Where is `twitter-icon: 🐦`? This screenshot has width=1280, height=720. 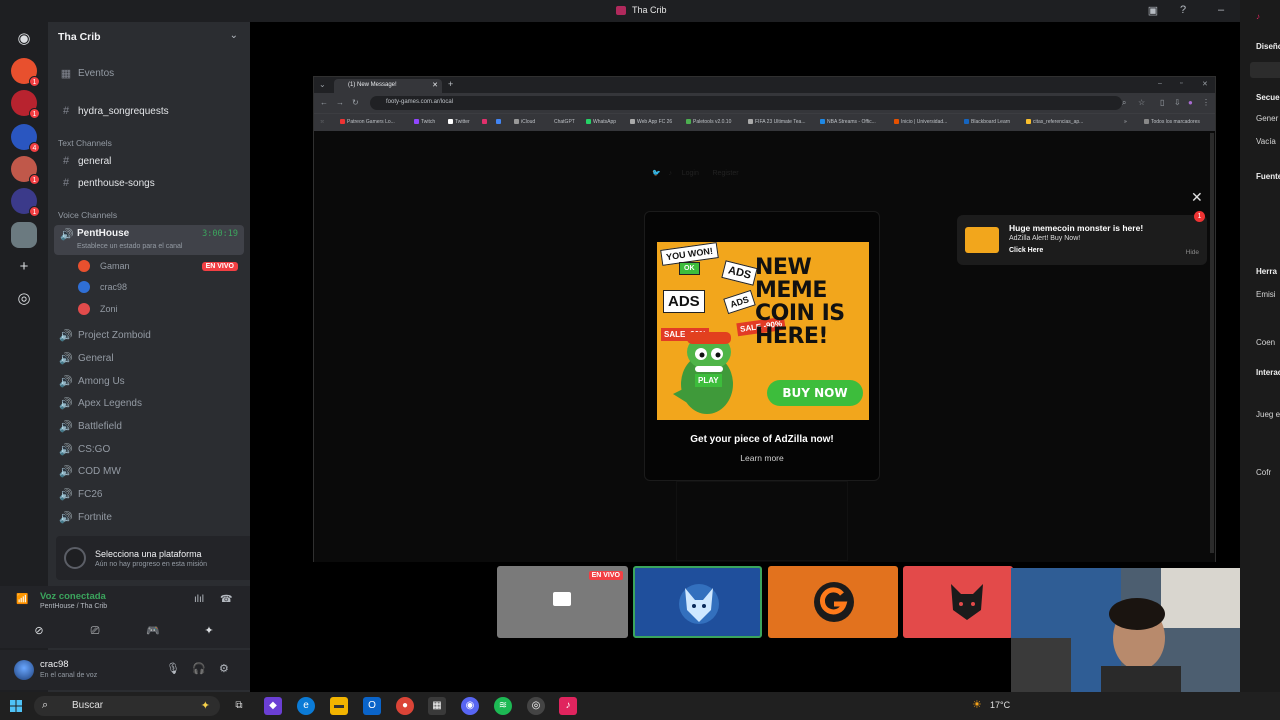 twitter-icon: 🐦 is located at coordinates (656, 173).